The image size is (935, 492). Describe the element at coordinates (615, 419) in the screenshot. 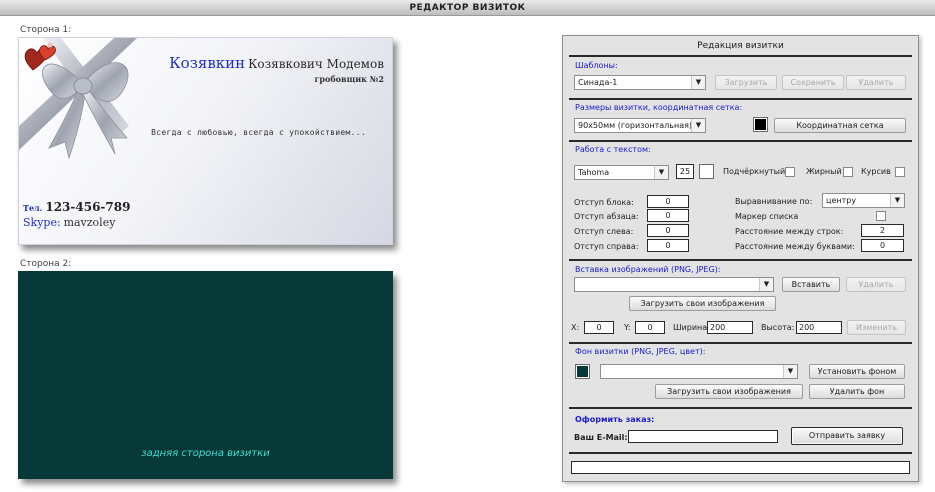

I see `order-section-title: Оформить заказ:` at that location.